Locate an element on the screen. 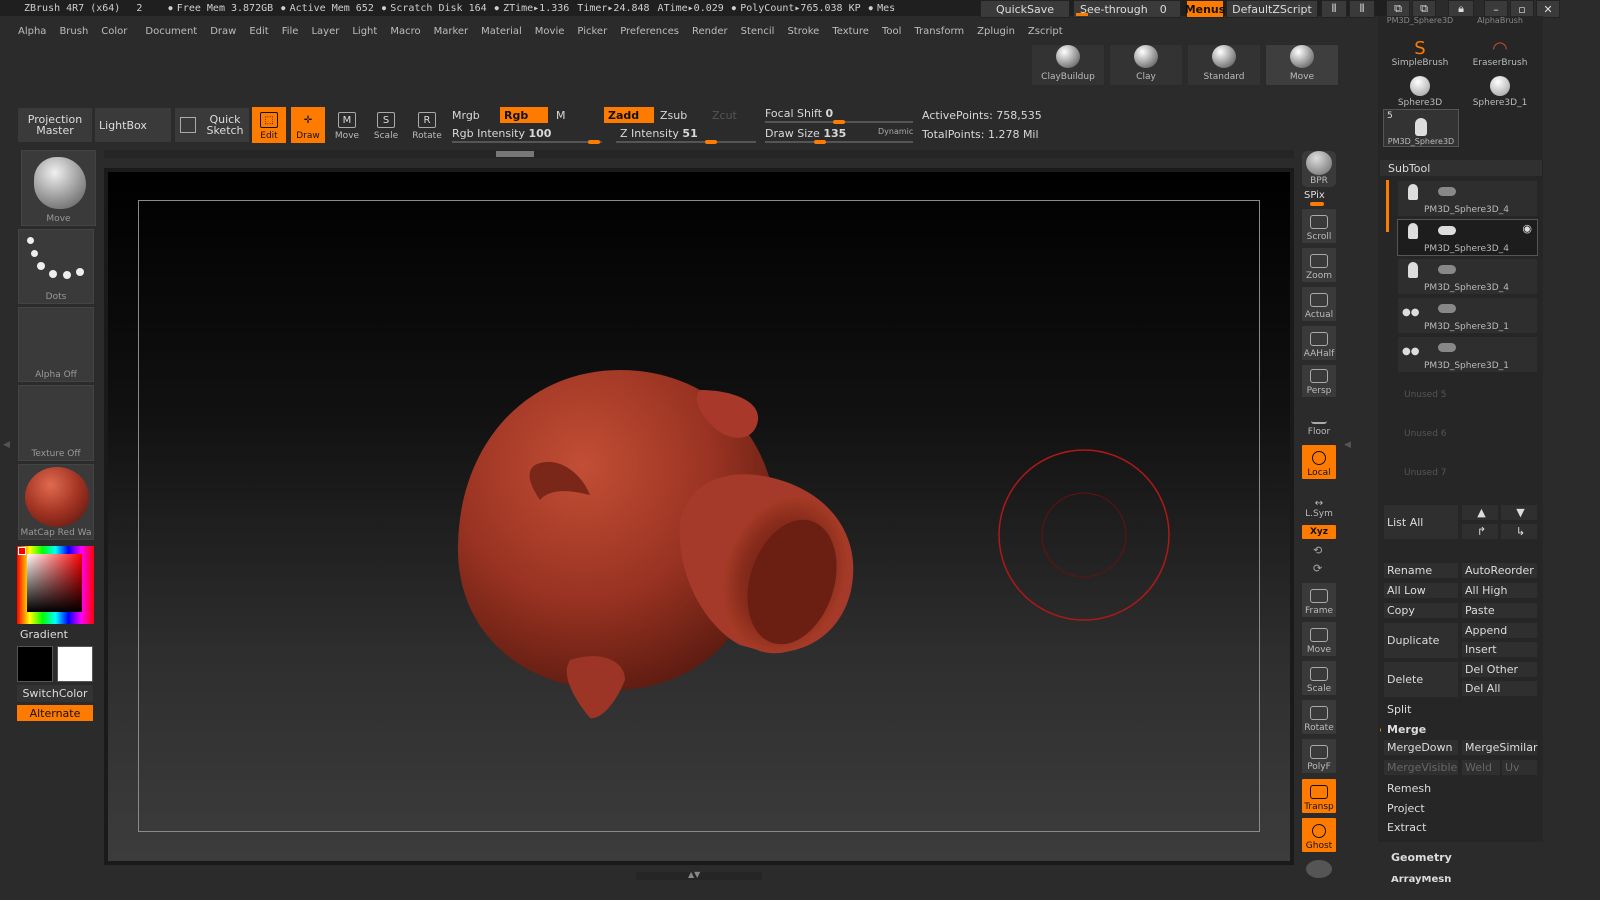 This screenshot has height=900, width=1600. solo-dynamic-icon is located at coordinates (1319, 869).